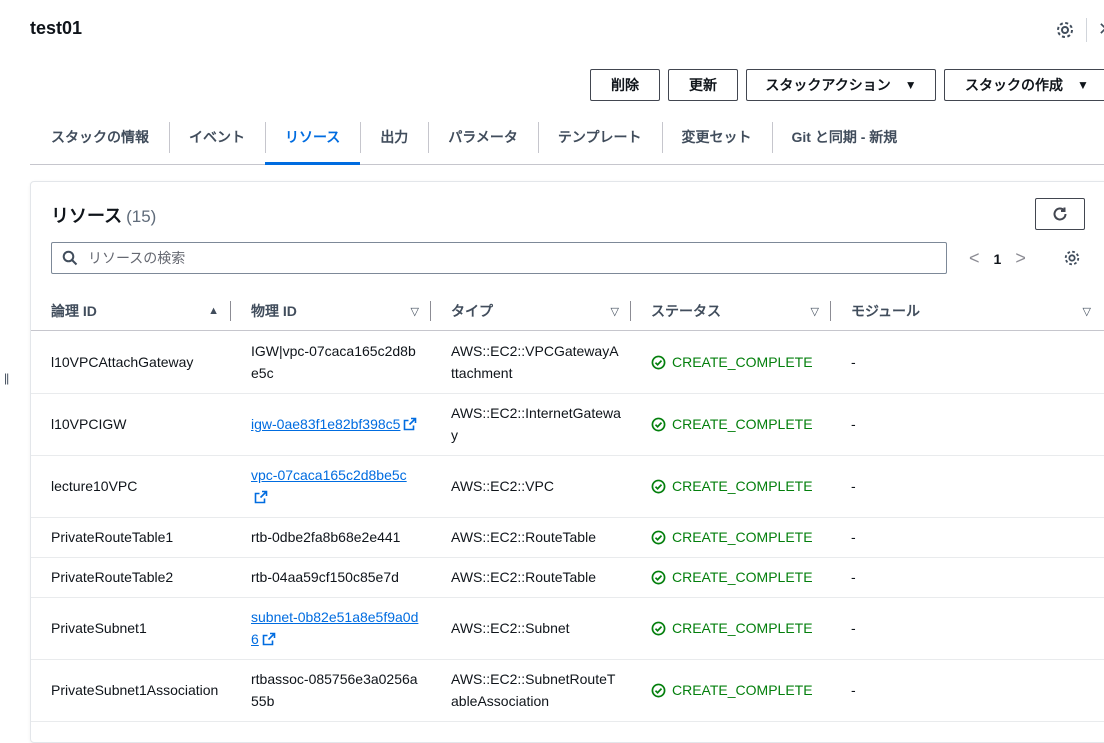  I want to click on refresh-button, so click(1060, 214).